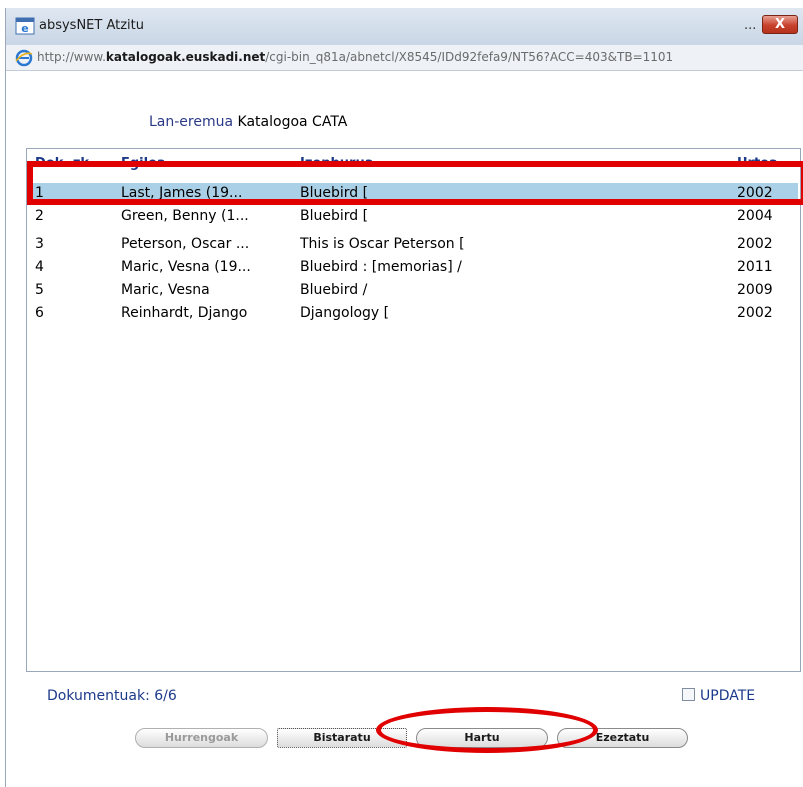 Image resolution: width=803 pixels, height=787 pixels. Describe the element at coordinates (292, 122) in the screenshot. I see `catalog-name: Katalogoa CATA` at that location.